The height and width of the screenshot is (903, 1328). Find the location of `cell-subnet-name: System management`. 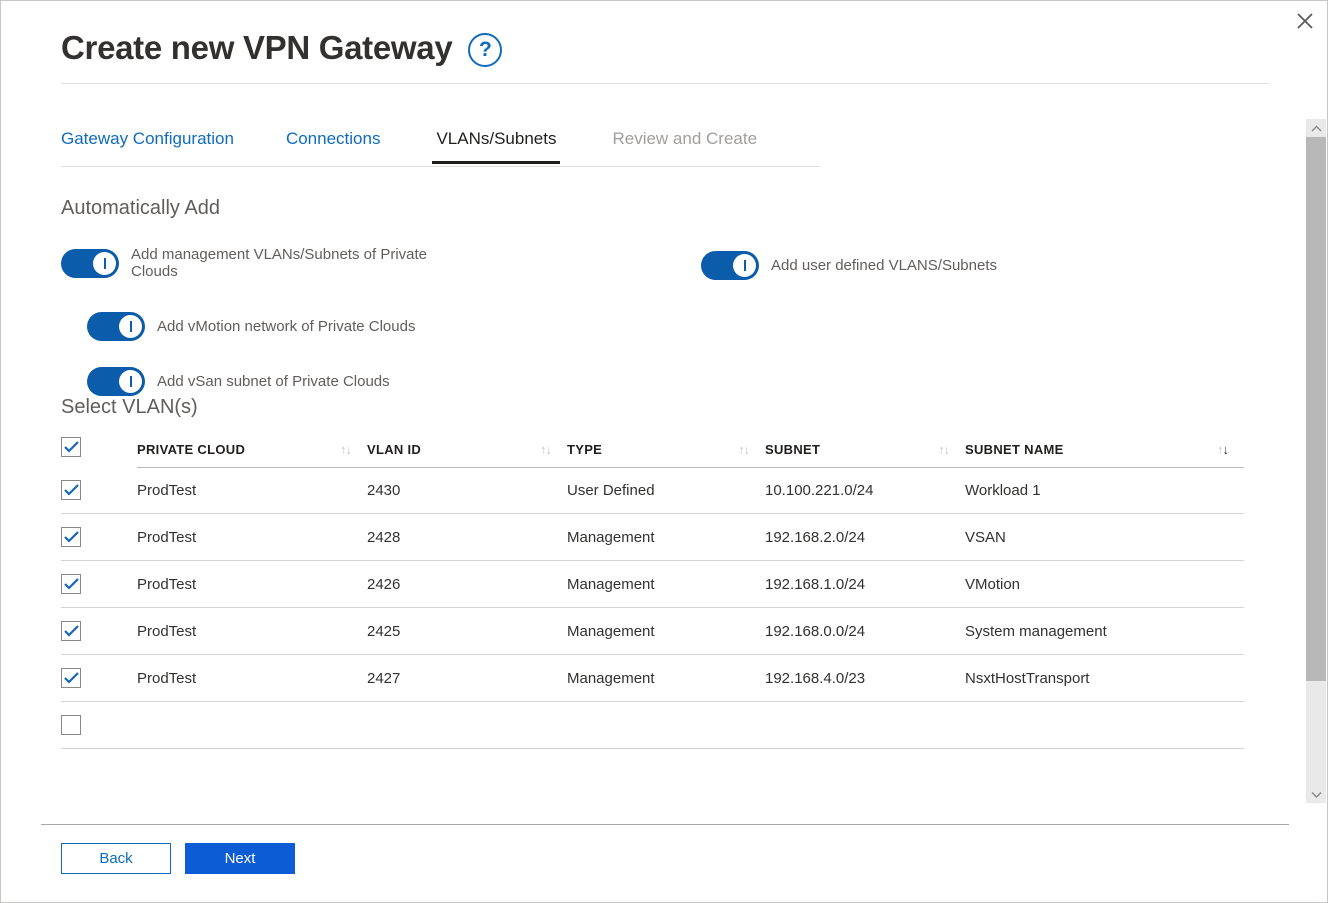

cell-subnet-name: System management is located at coordinates (1104, 631).